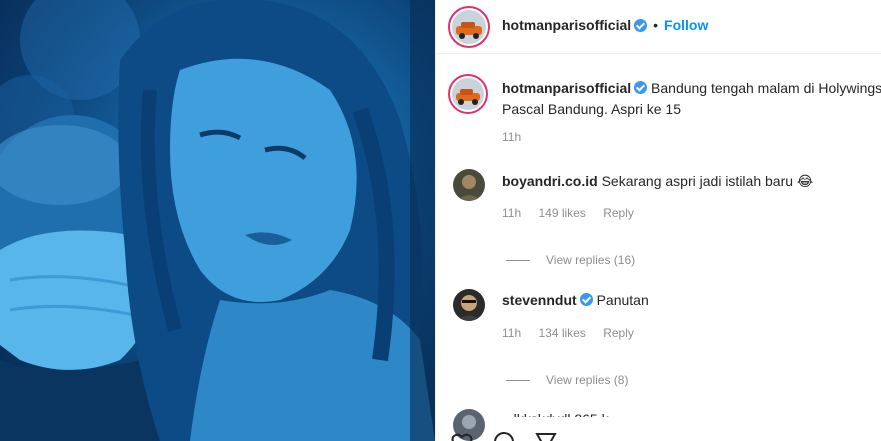 Image resolution: width=881 pixels, height=441 pixels. What do you see at coordinates (561, 213) in the screenshot?
I see `comment-likes: 149 likes` at bounding box center [561, 213].